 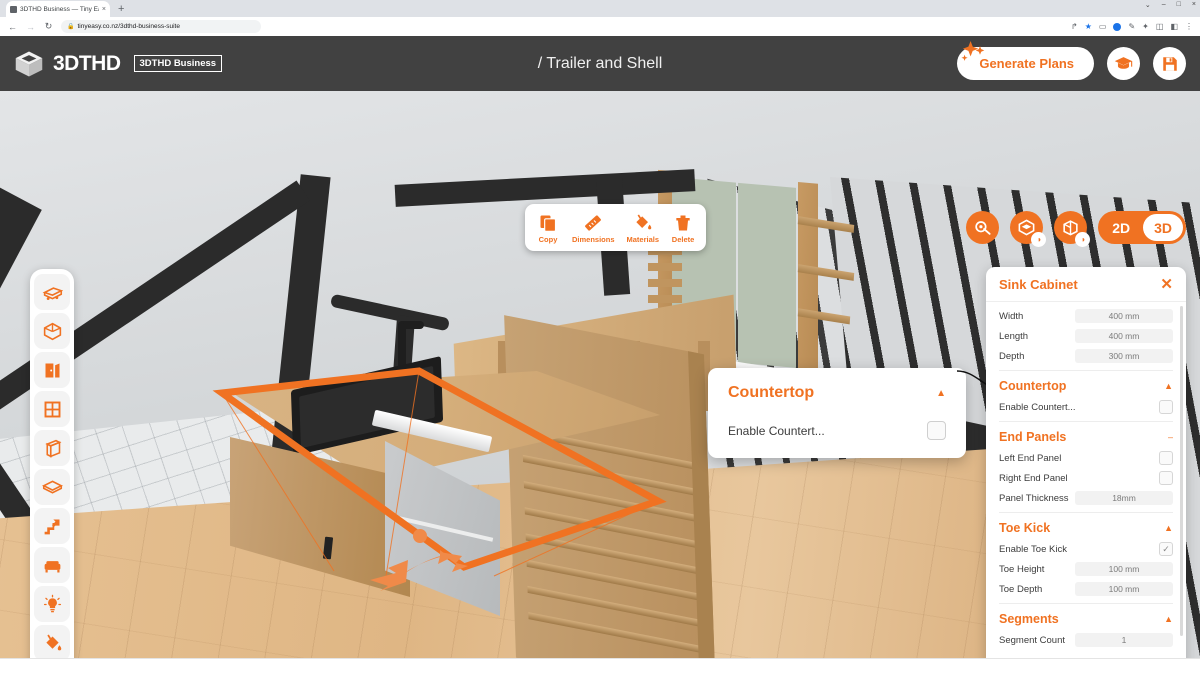 I want to click on screenshot-icon: ▭, so click(x=1103, y=26).